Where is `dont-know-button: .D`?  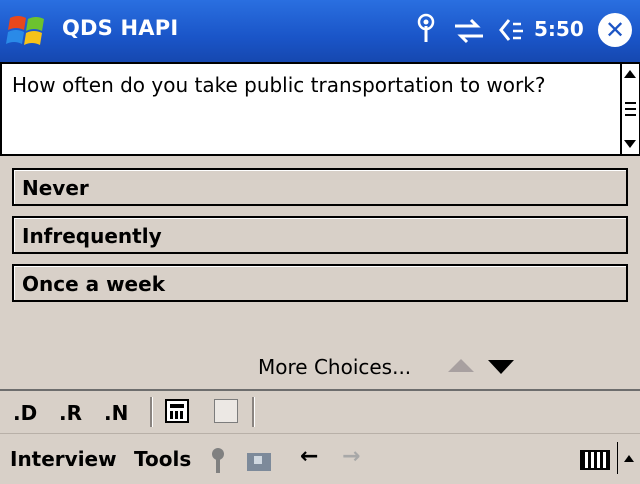
dont-know-button: .D is located at coordinates (25, 413).